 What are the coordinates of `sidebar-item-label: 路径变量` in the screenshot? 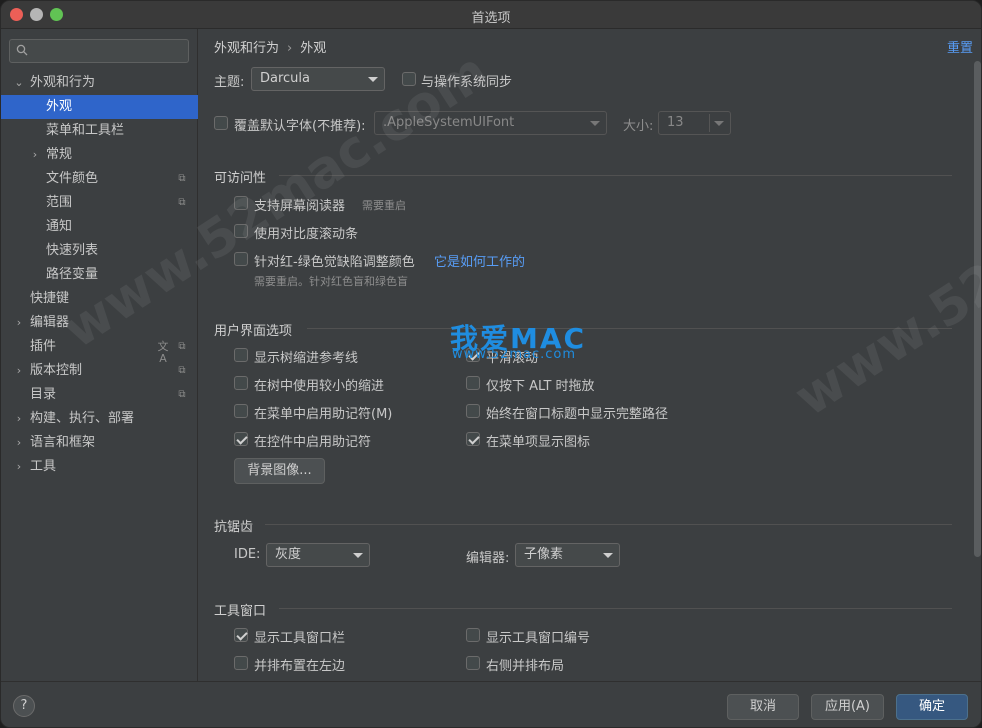 It's located at (72, 274).